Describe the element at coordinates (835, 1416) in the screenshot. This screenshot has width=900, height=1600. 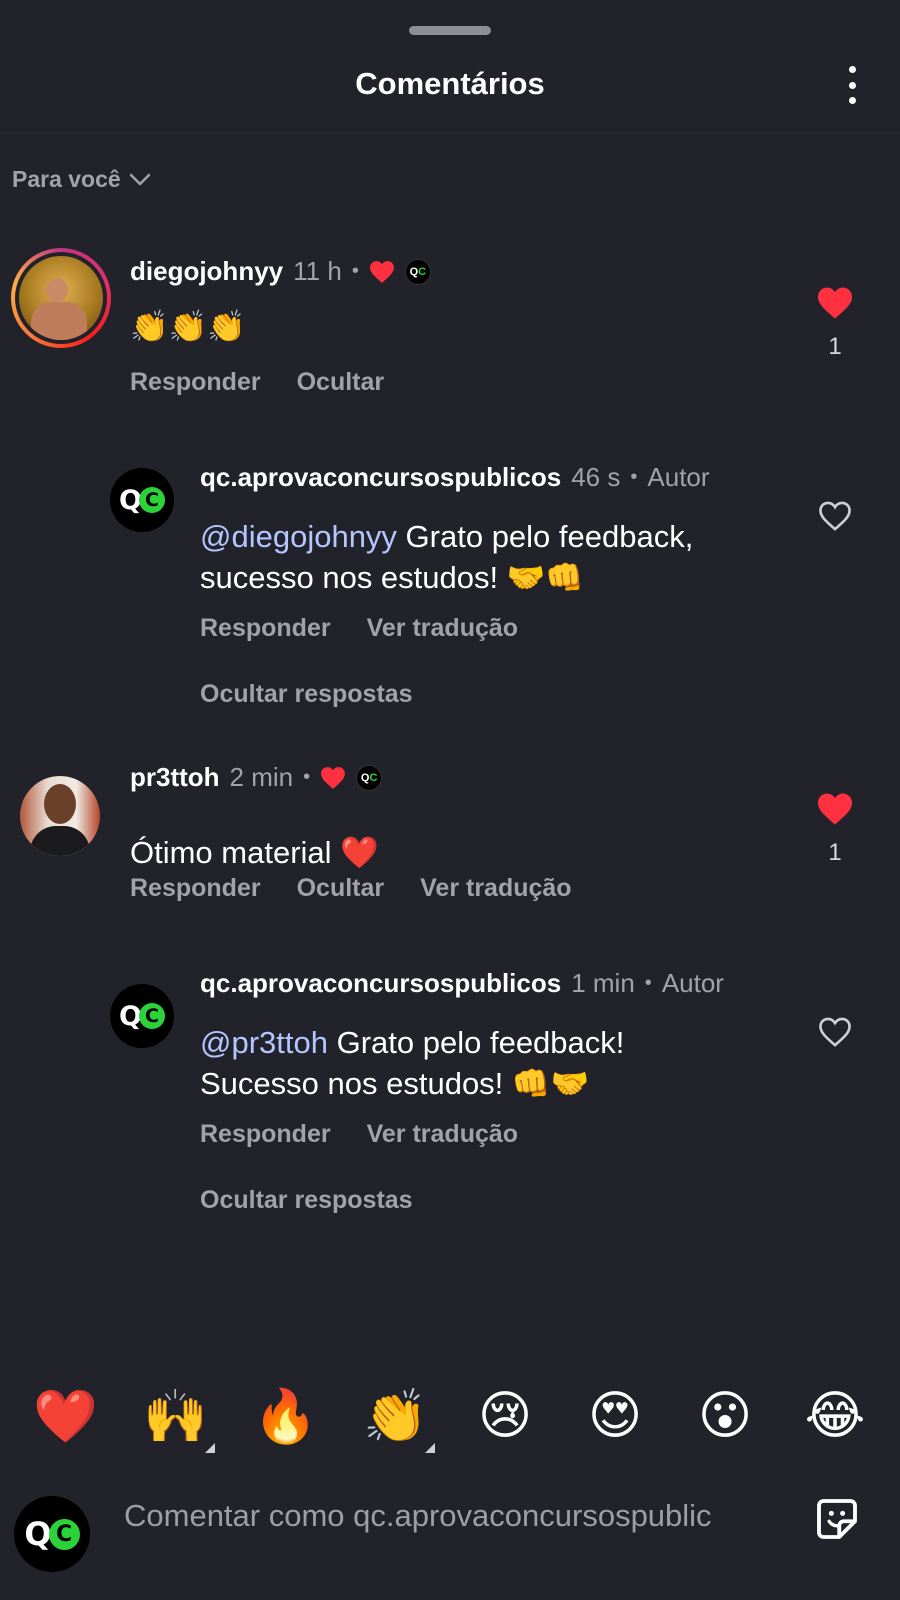
I see `reaction-laughing: 😂` at that location.